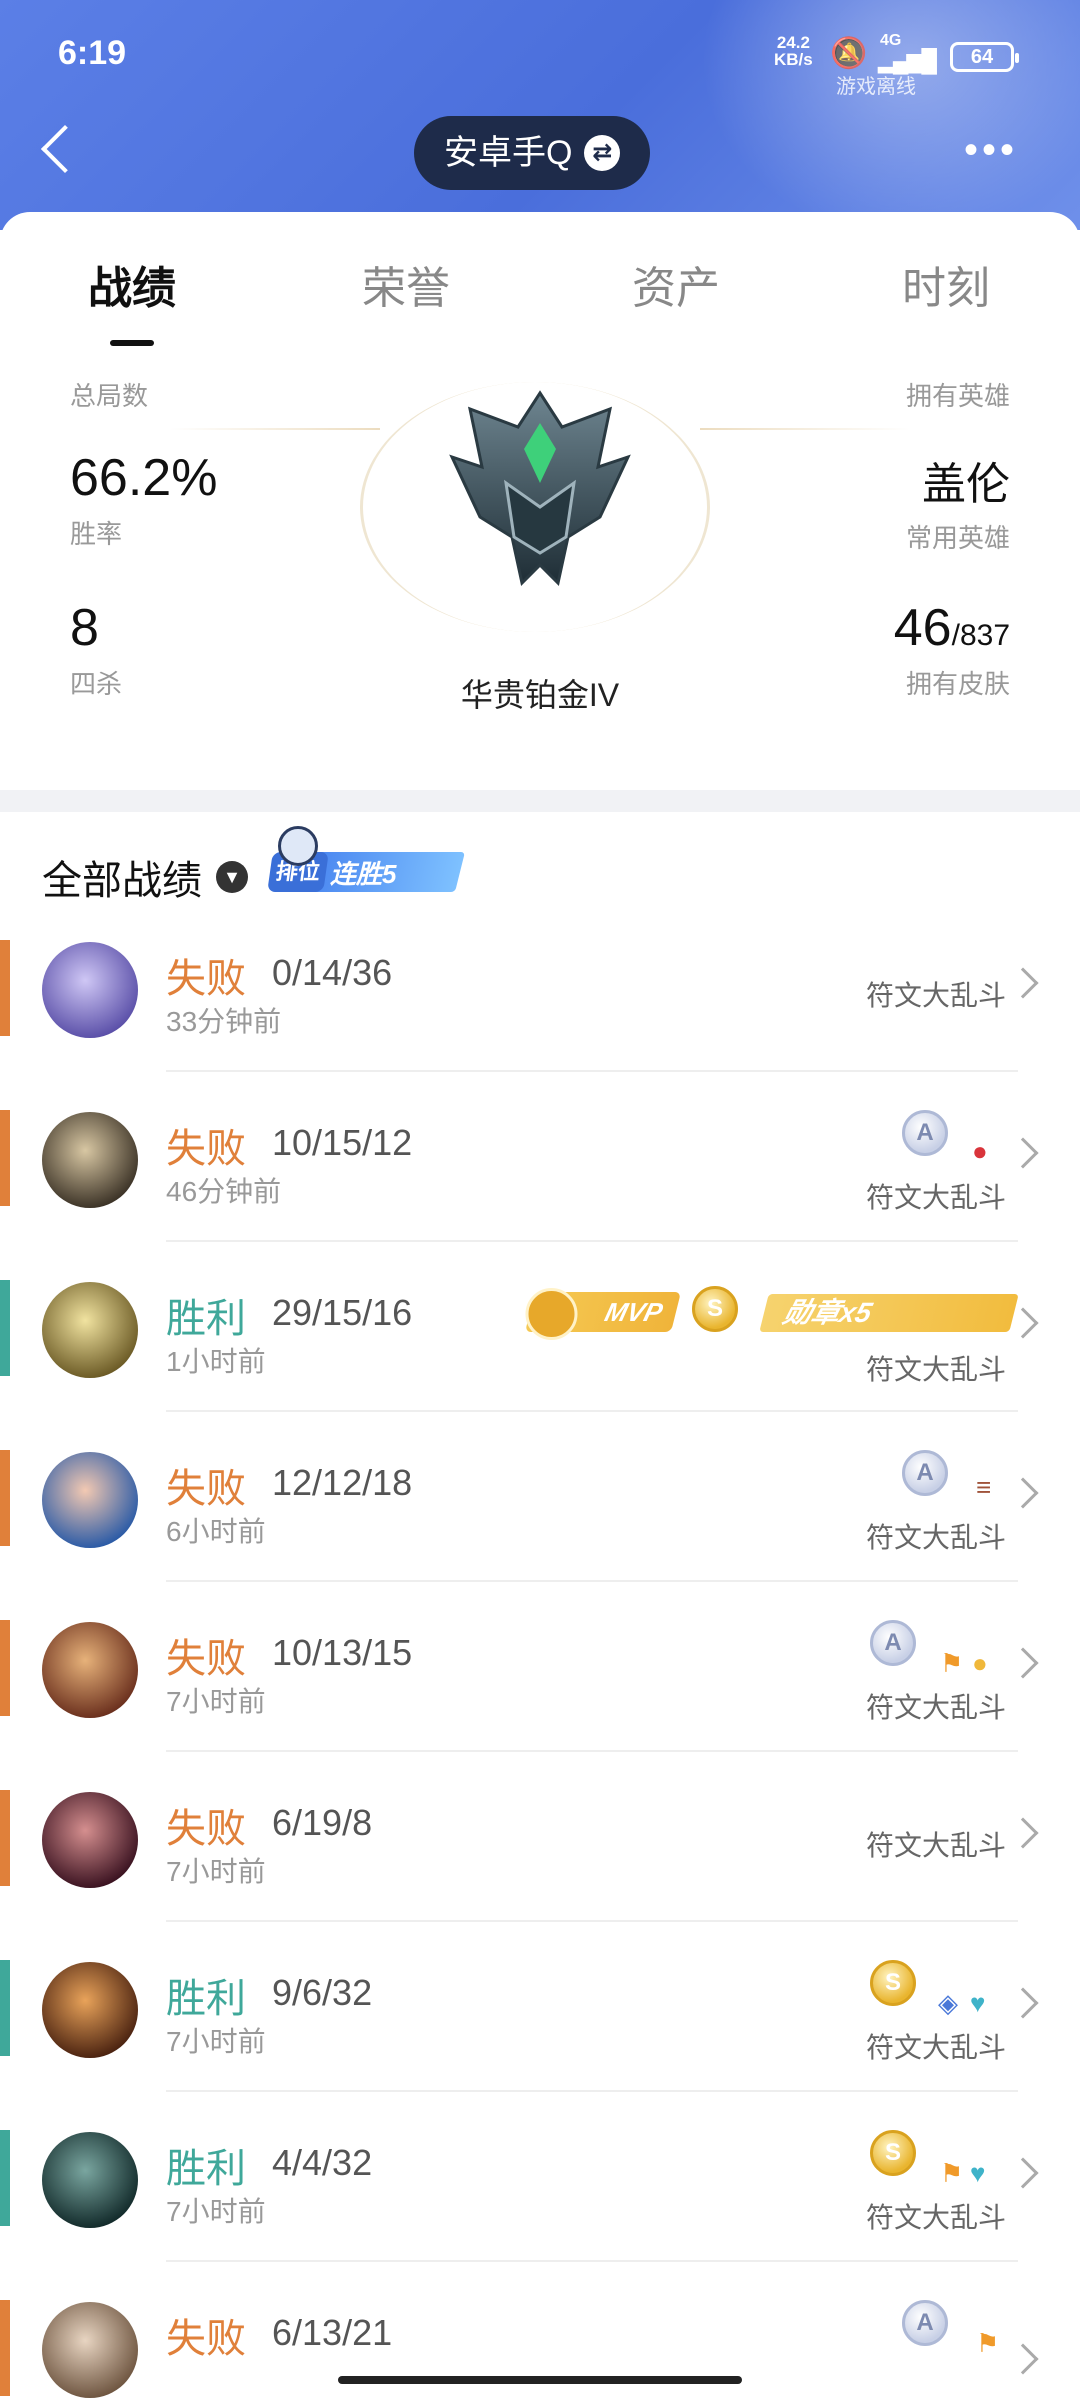 The image size is (1080, 2401). I want to click on tab-moments: 时刻, so click(946, 284).